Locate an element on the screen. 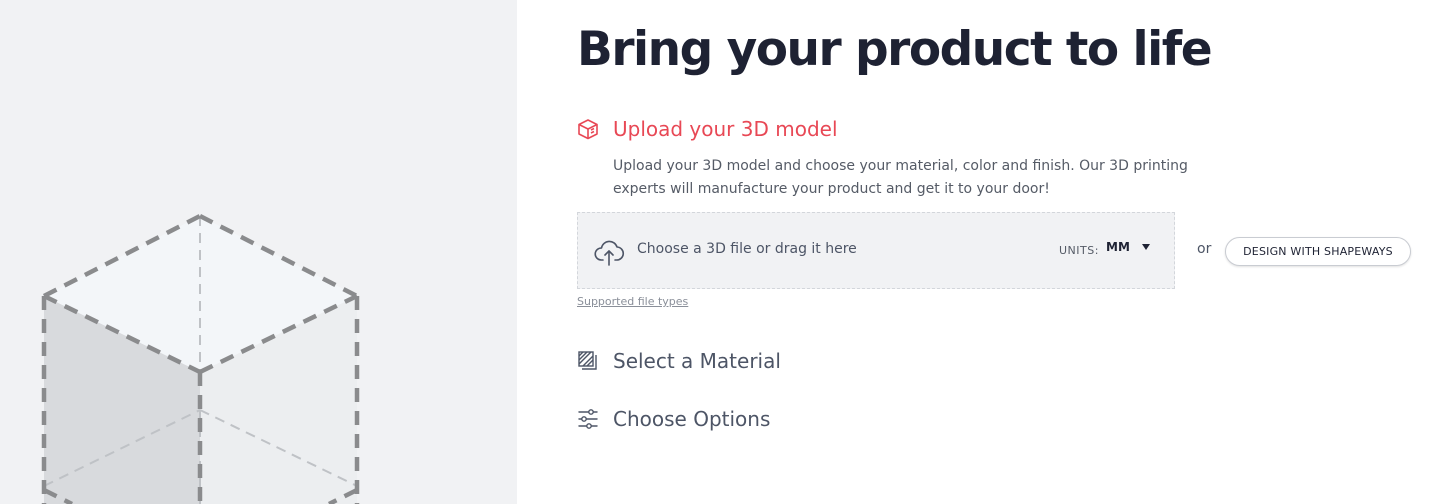 This screenshot has height=504, width=1443. step-upload-title: Upload your 3D model is located at coordinates (725, 129).